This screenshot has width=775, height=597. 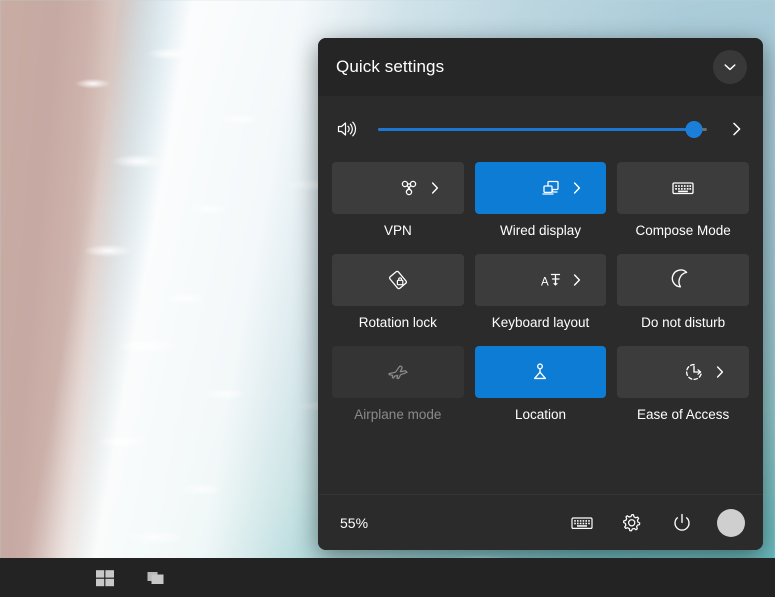 I want to click on tile-location, so click(x=540, y=372).